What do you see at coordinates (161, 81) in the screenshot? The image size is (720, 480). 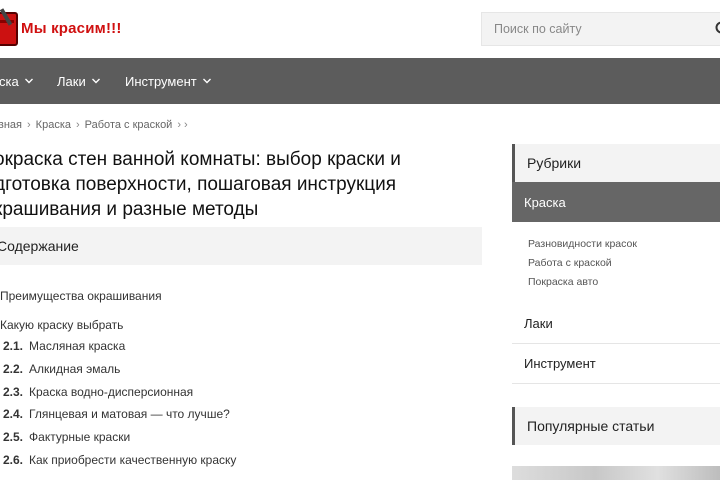 I see `nav-item-label: Инструмент` at bounding box center [161, 81].